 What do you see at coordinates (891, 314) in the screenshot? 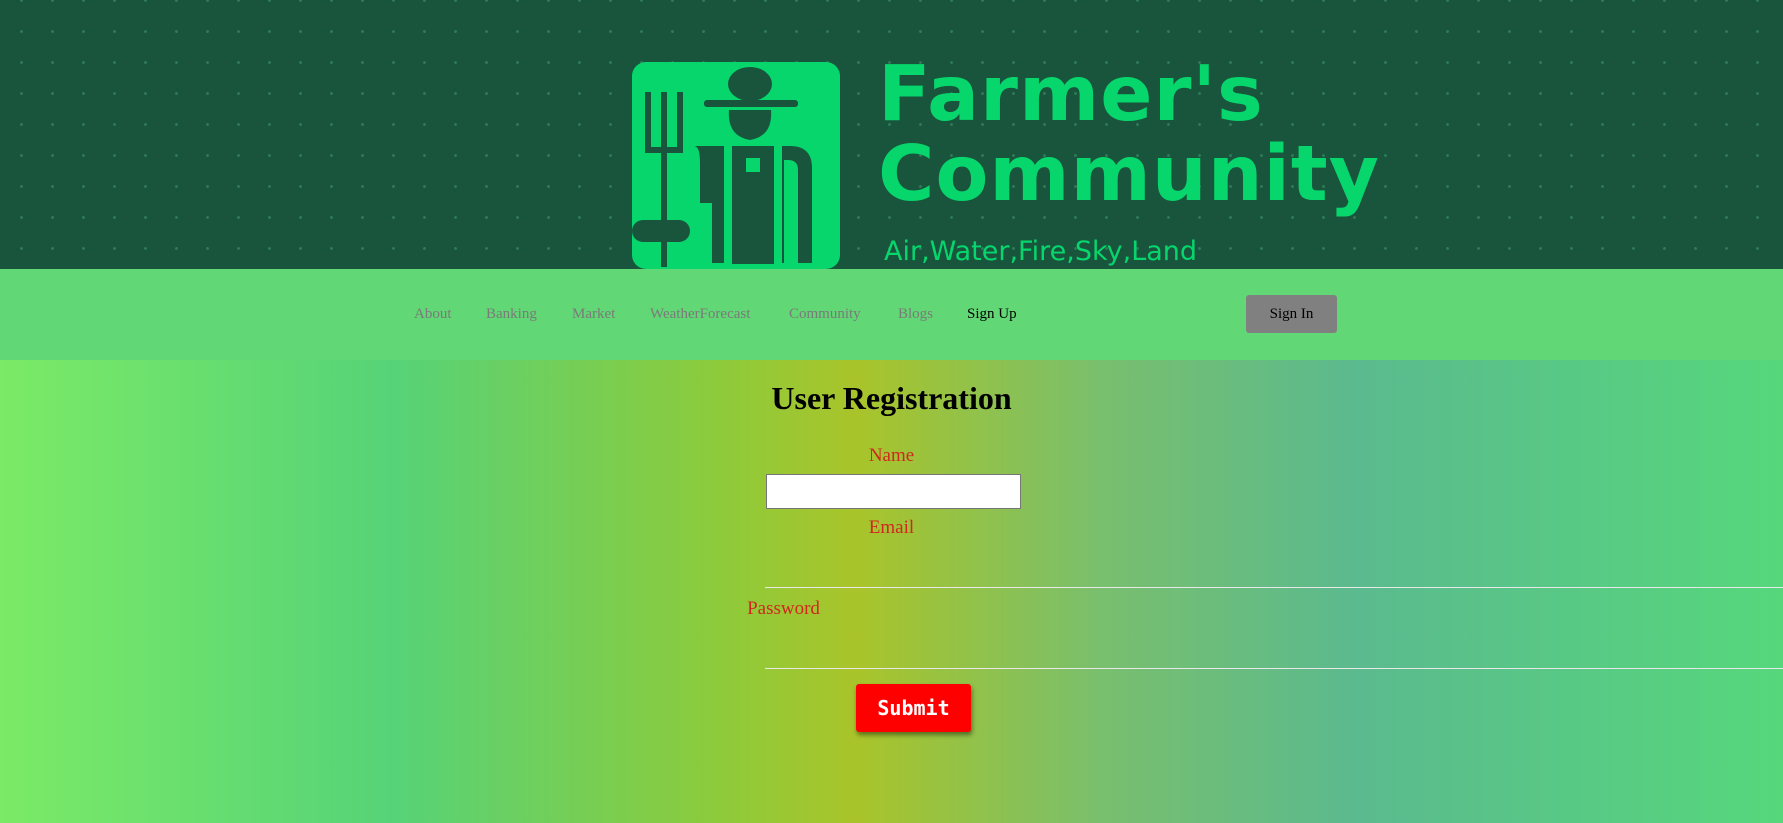
I see `main-navbar` at bounding box center [891, 314].